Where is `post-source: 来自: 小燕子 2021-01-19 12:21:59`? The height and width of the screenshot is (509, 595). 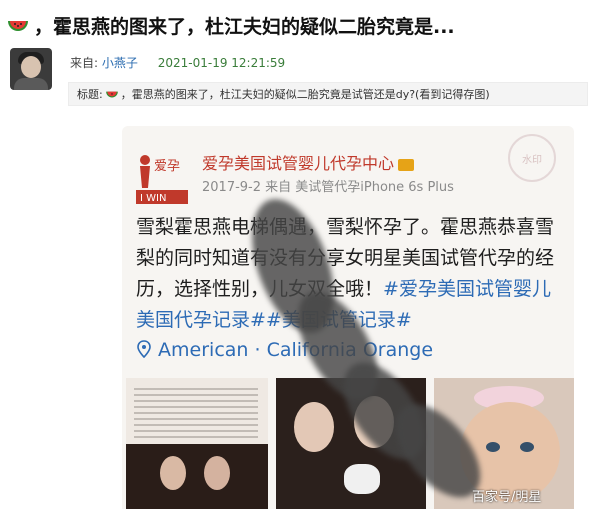 post-source: 来自: 小燕子 2021-01-19 12:21:59 is located at coordinates (177, 62).